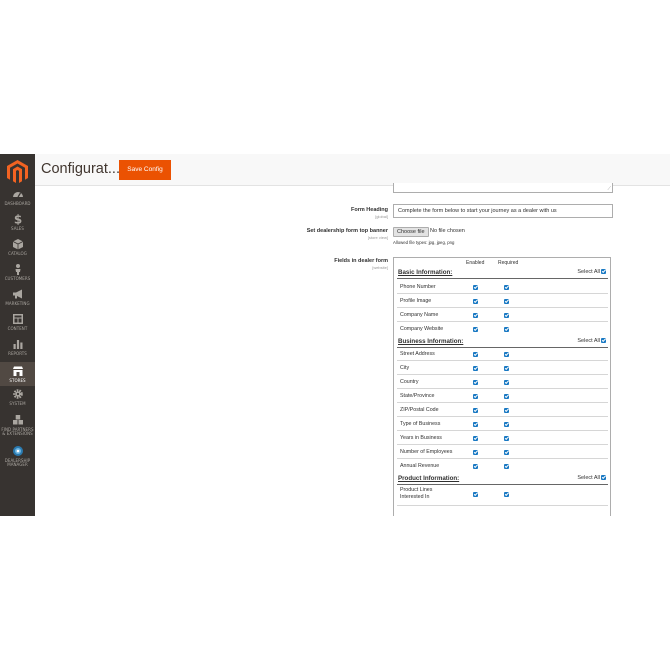 The width and height of the screenshot is (670, 670). Describe the element at coordinates (17, 269) in the screenshot. I see `person-icon` at that location.